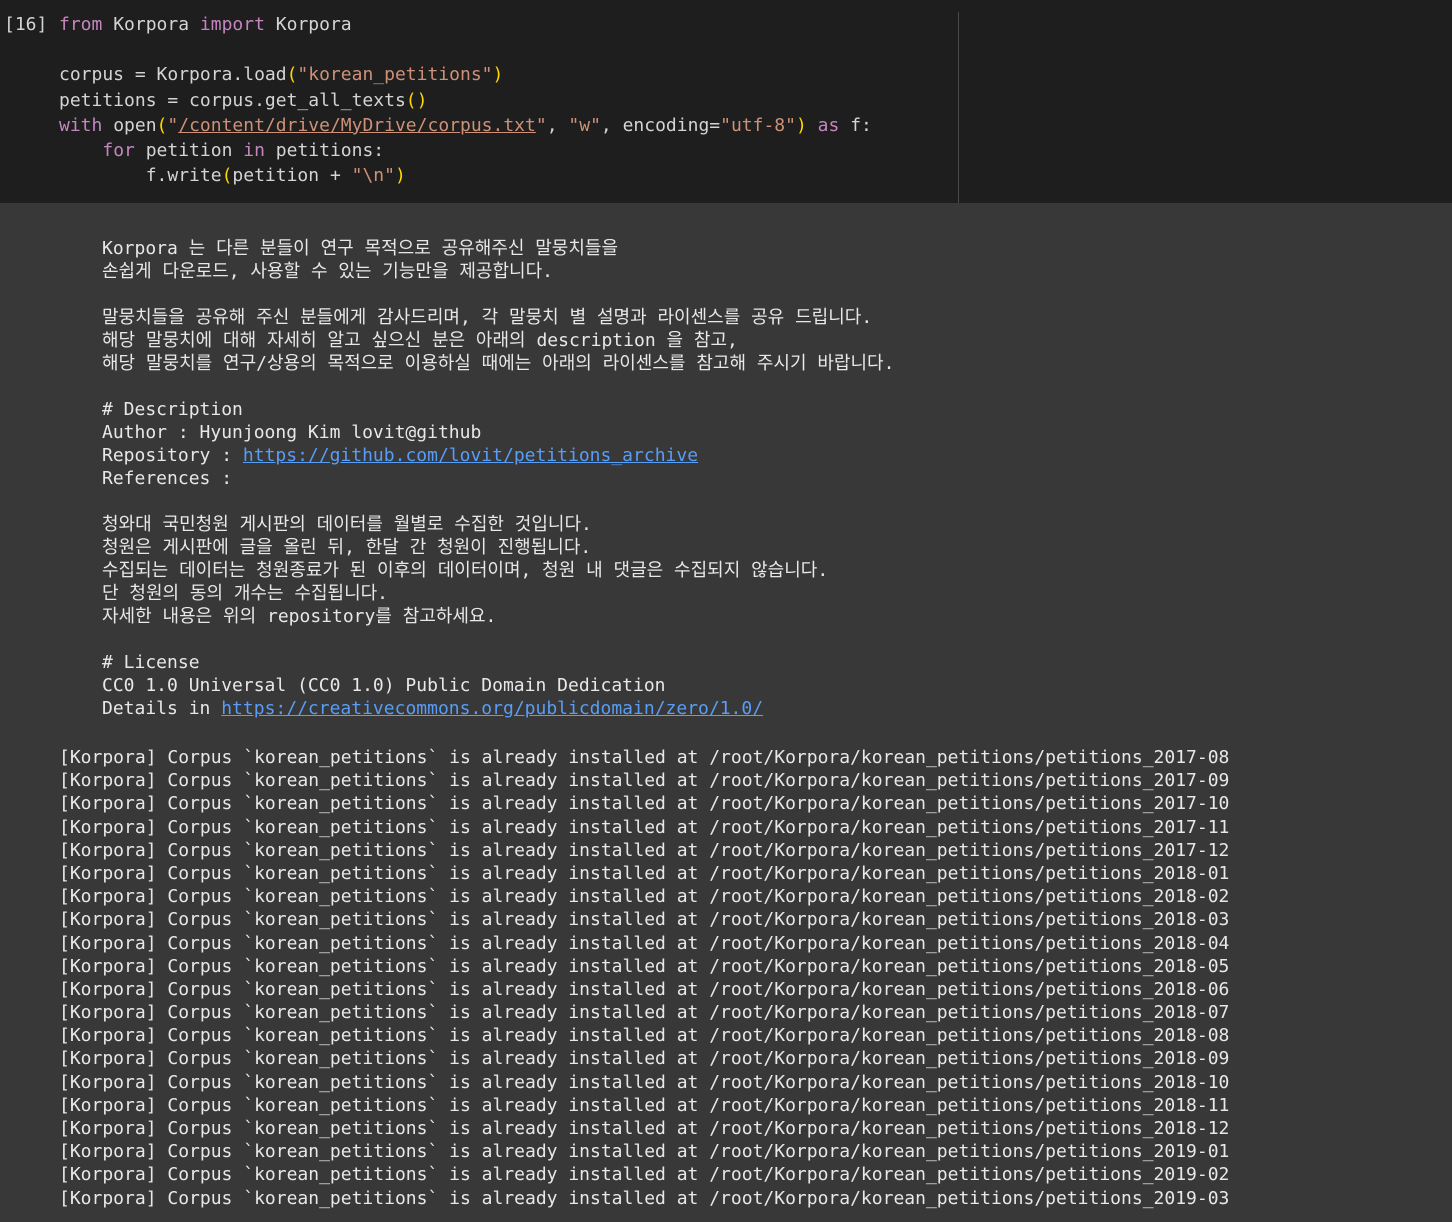 The width and height of the screenshot is (1452, 1222). What do you see at coordinates (172, 455) in the screenshot?
I see `repository-label: Repository :` at bounding box center [172, 455].